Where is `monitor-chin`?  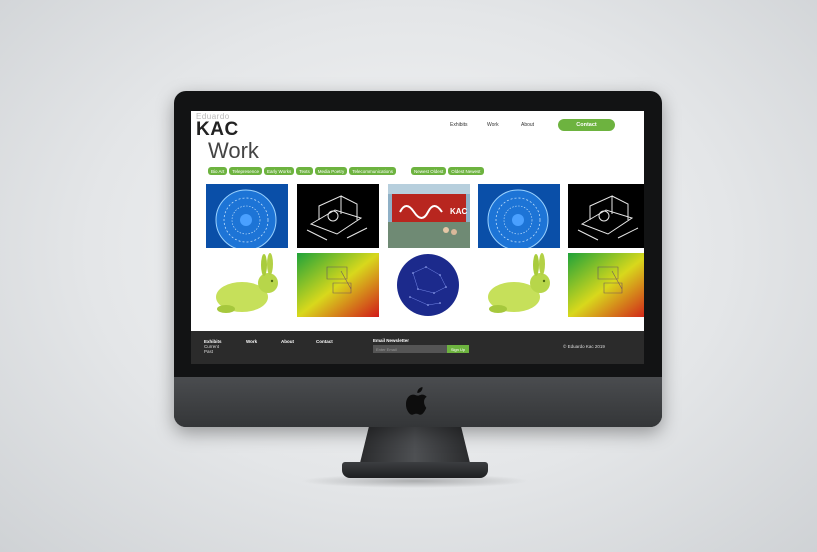 monitor-chin is located at coordinates (418, 402).